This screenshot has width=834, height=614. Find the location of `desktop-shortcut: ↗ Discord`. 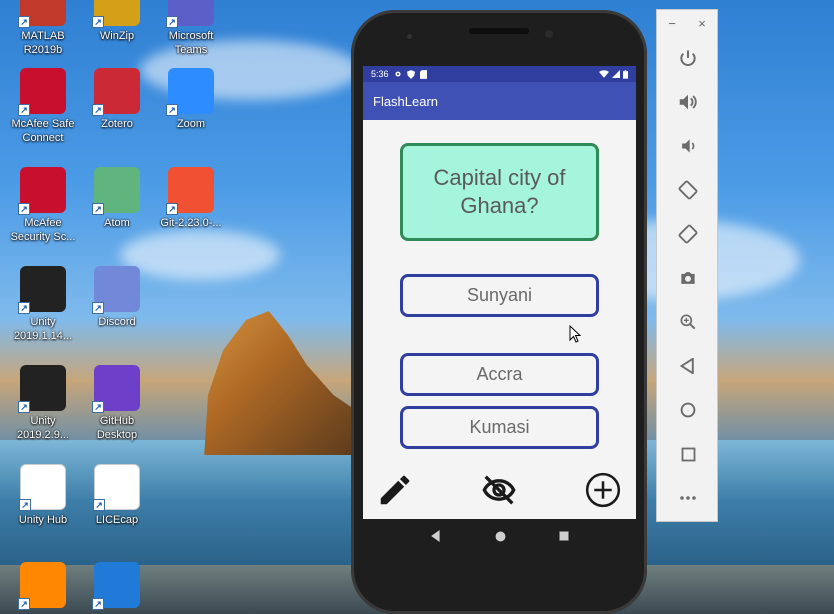

desktop-shortcut: ↗ Discord is located at coordinates (117, 297).